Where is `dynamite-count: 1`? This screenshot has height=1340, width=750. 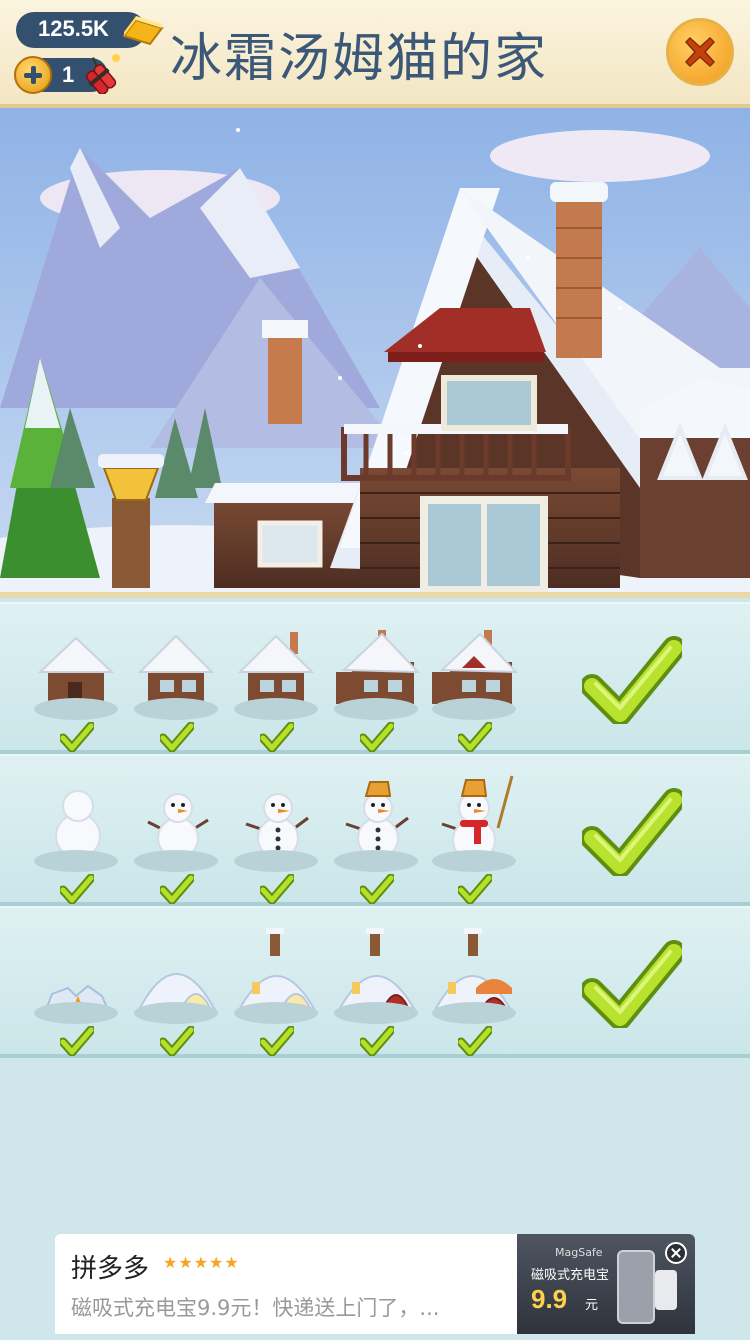 dynamite-count: 1 is located at coordinates (68, 74).